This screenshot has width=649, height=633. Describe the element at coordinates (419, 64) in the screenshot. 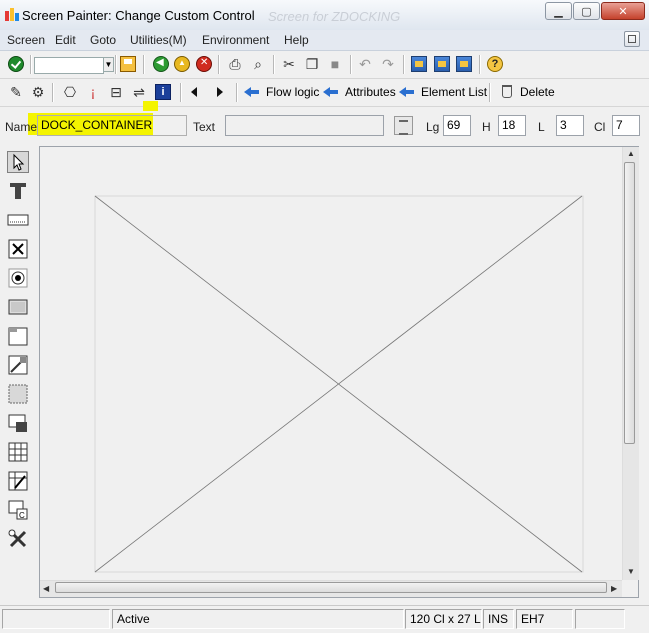

I see `create-session-icon` at that location.